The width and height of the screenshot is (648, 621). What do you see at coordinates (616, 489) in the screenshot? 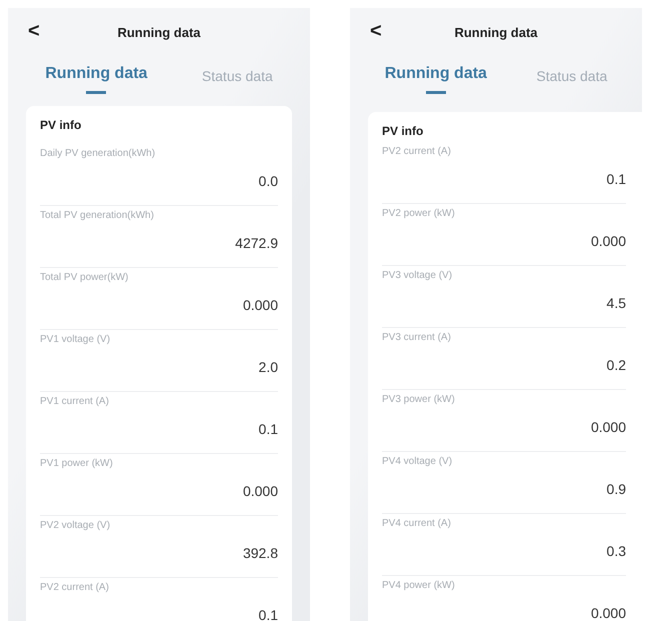
I see `field-value: 0.9` at bounding box center [616, 489].